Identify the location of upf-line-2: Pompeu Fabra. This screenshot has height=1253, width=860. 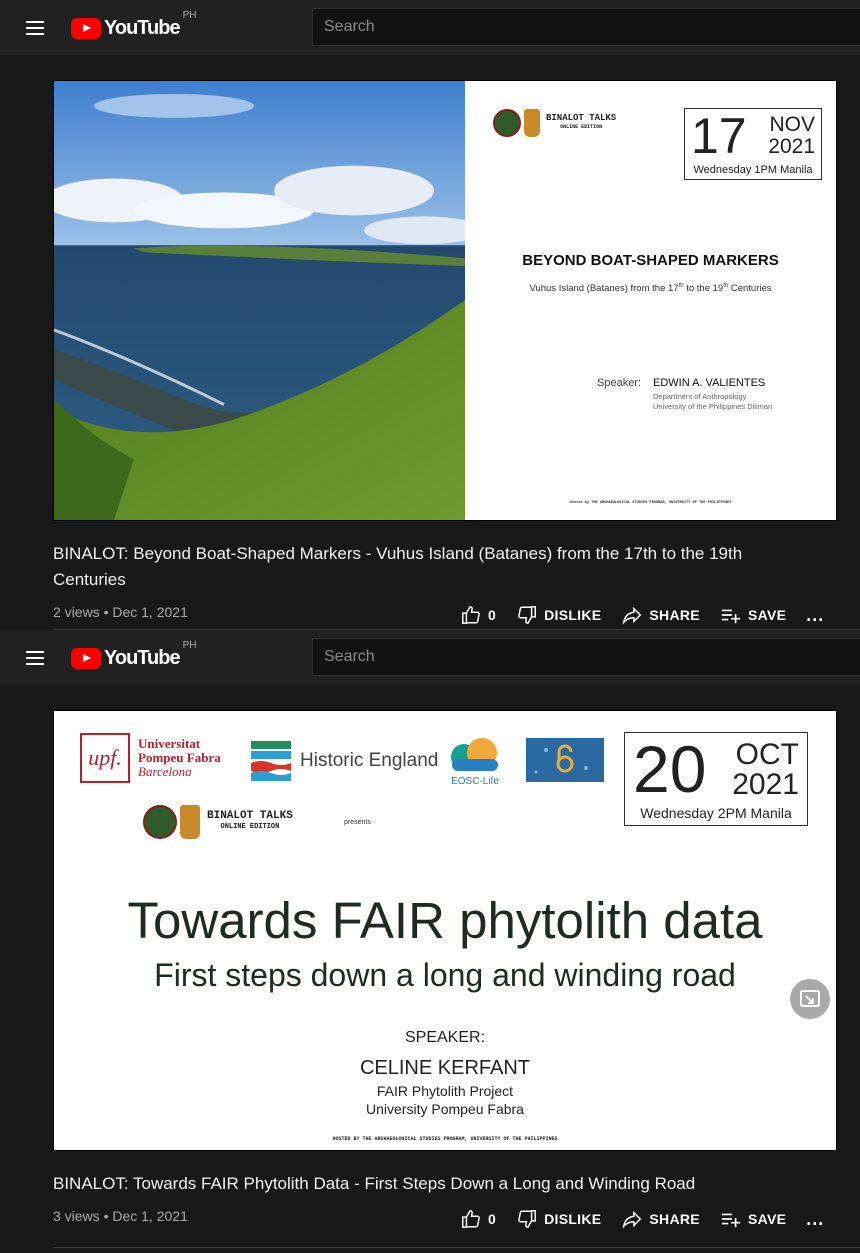
(179, 757).